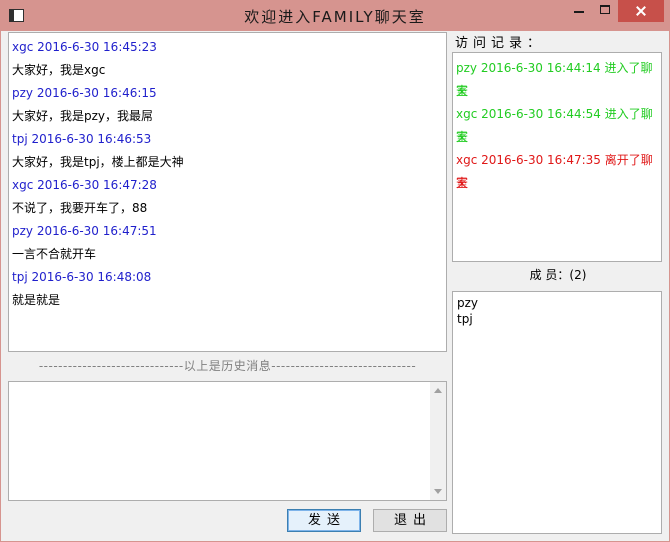  I want to click on message-header: pzy 2016-6-30 16:47:51, so click(84, 231).